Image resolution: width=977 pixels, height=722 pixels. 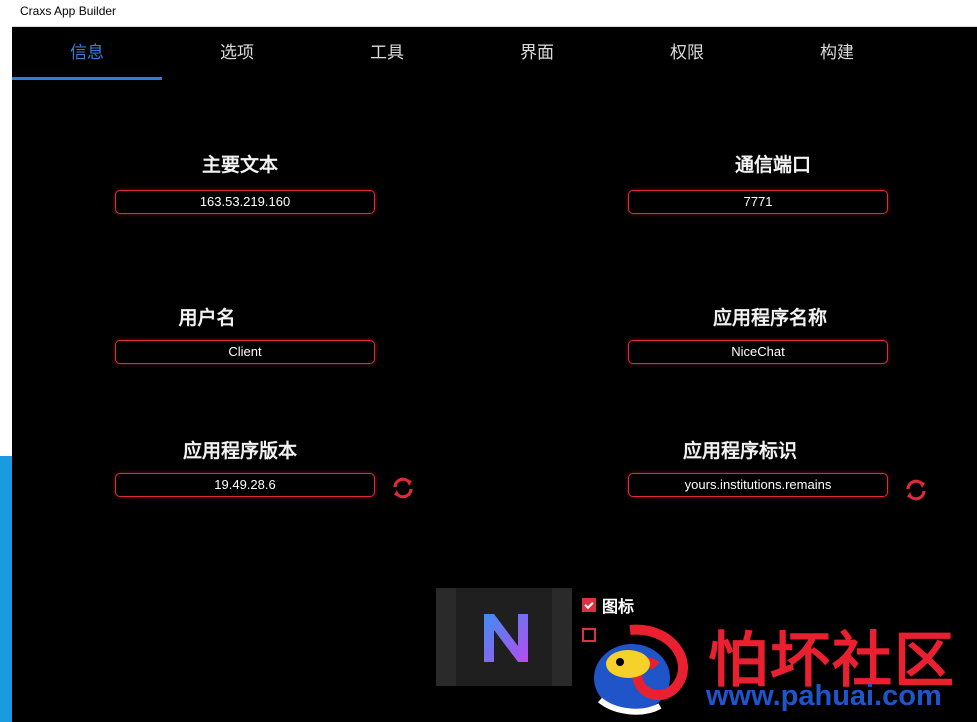 I want to click on app-version-input: 19.49.28.6, so click(x=245, y=485).